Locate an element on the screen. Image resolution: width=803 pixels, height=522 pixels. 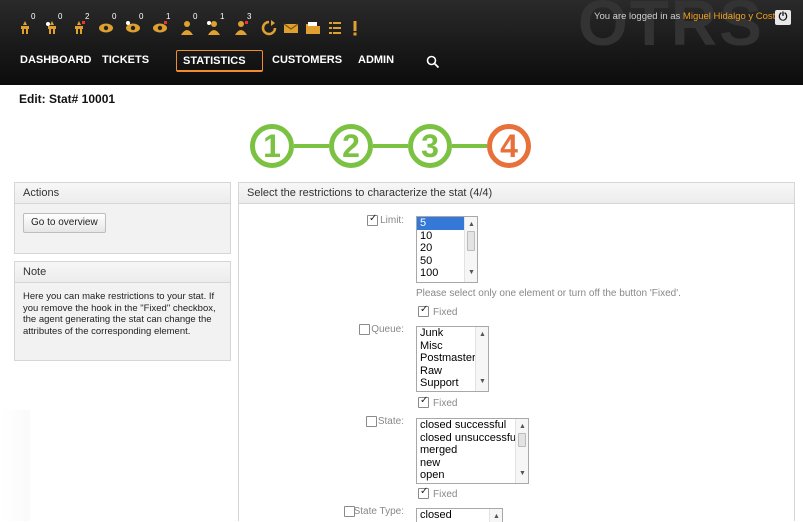
step-4: 4 is located at coordinates (509, 146).